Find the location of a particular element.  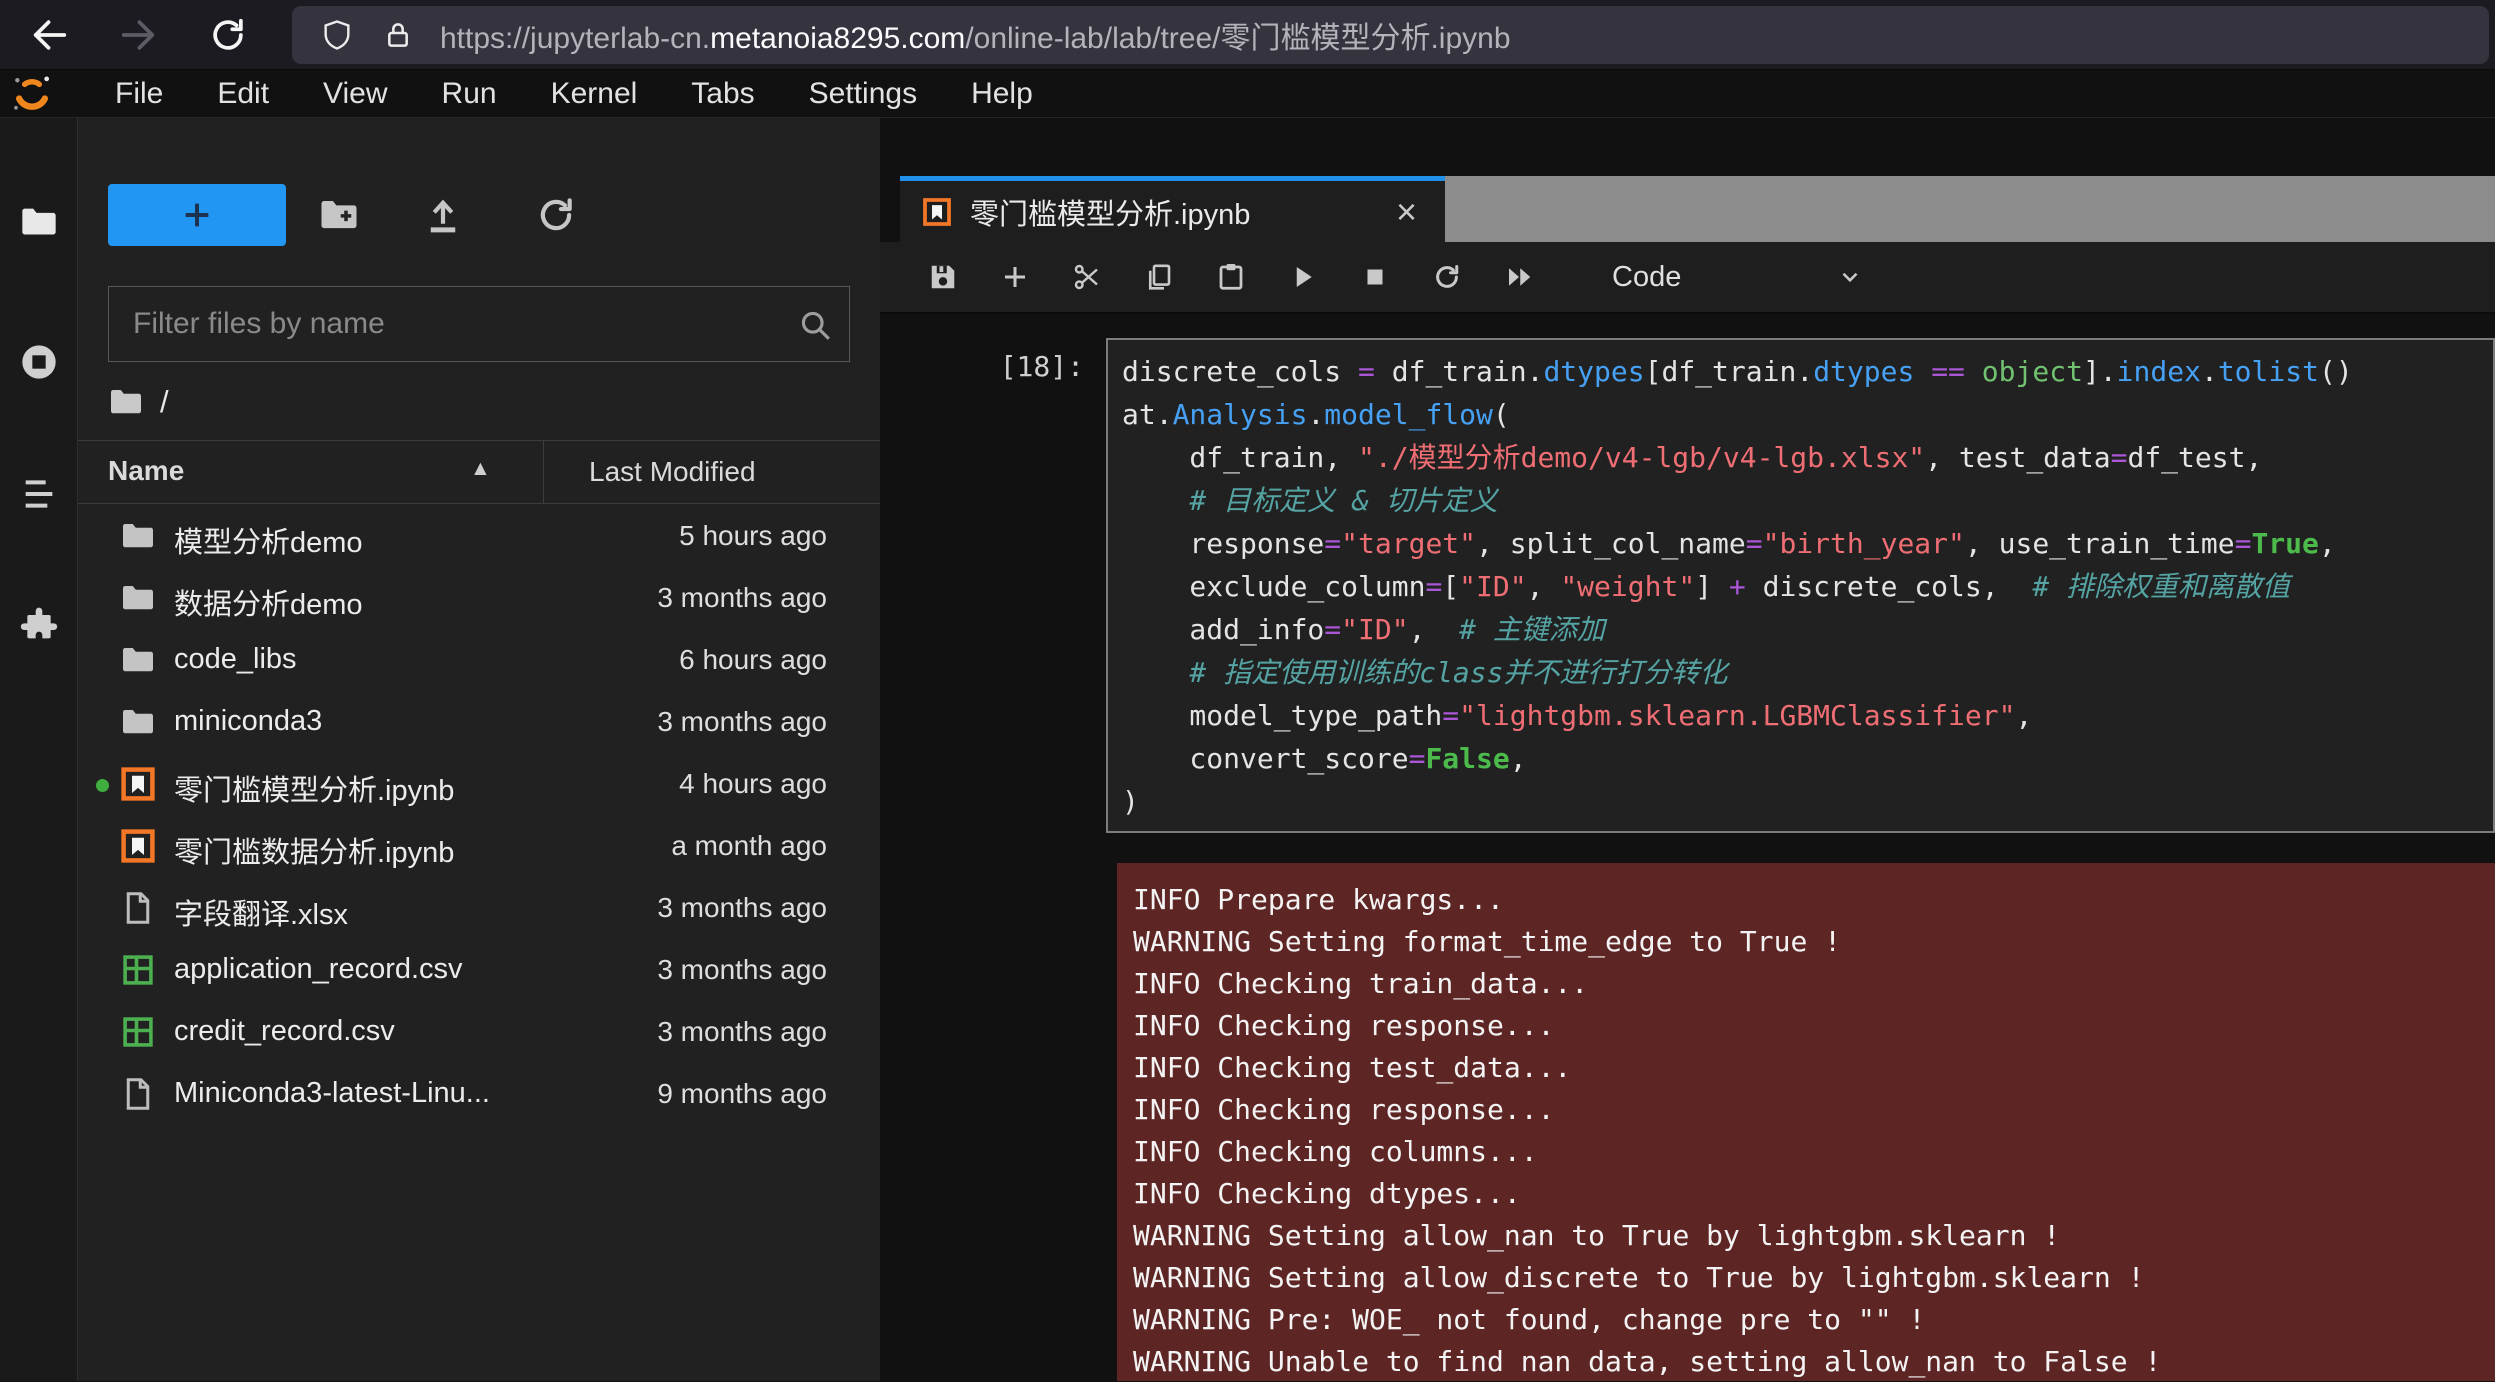

lock-icon is located at coordinates (398, 35).